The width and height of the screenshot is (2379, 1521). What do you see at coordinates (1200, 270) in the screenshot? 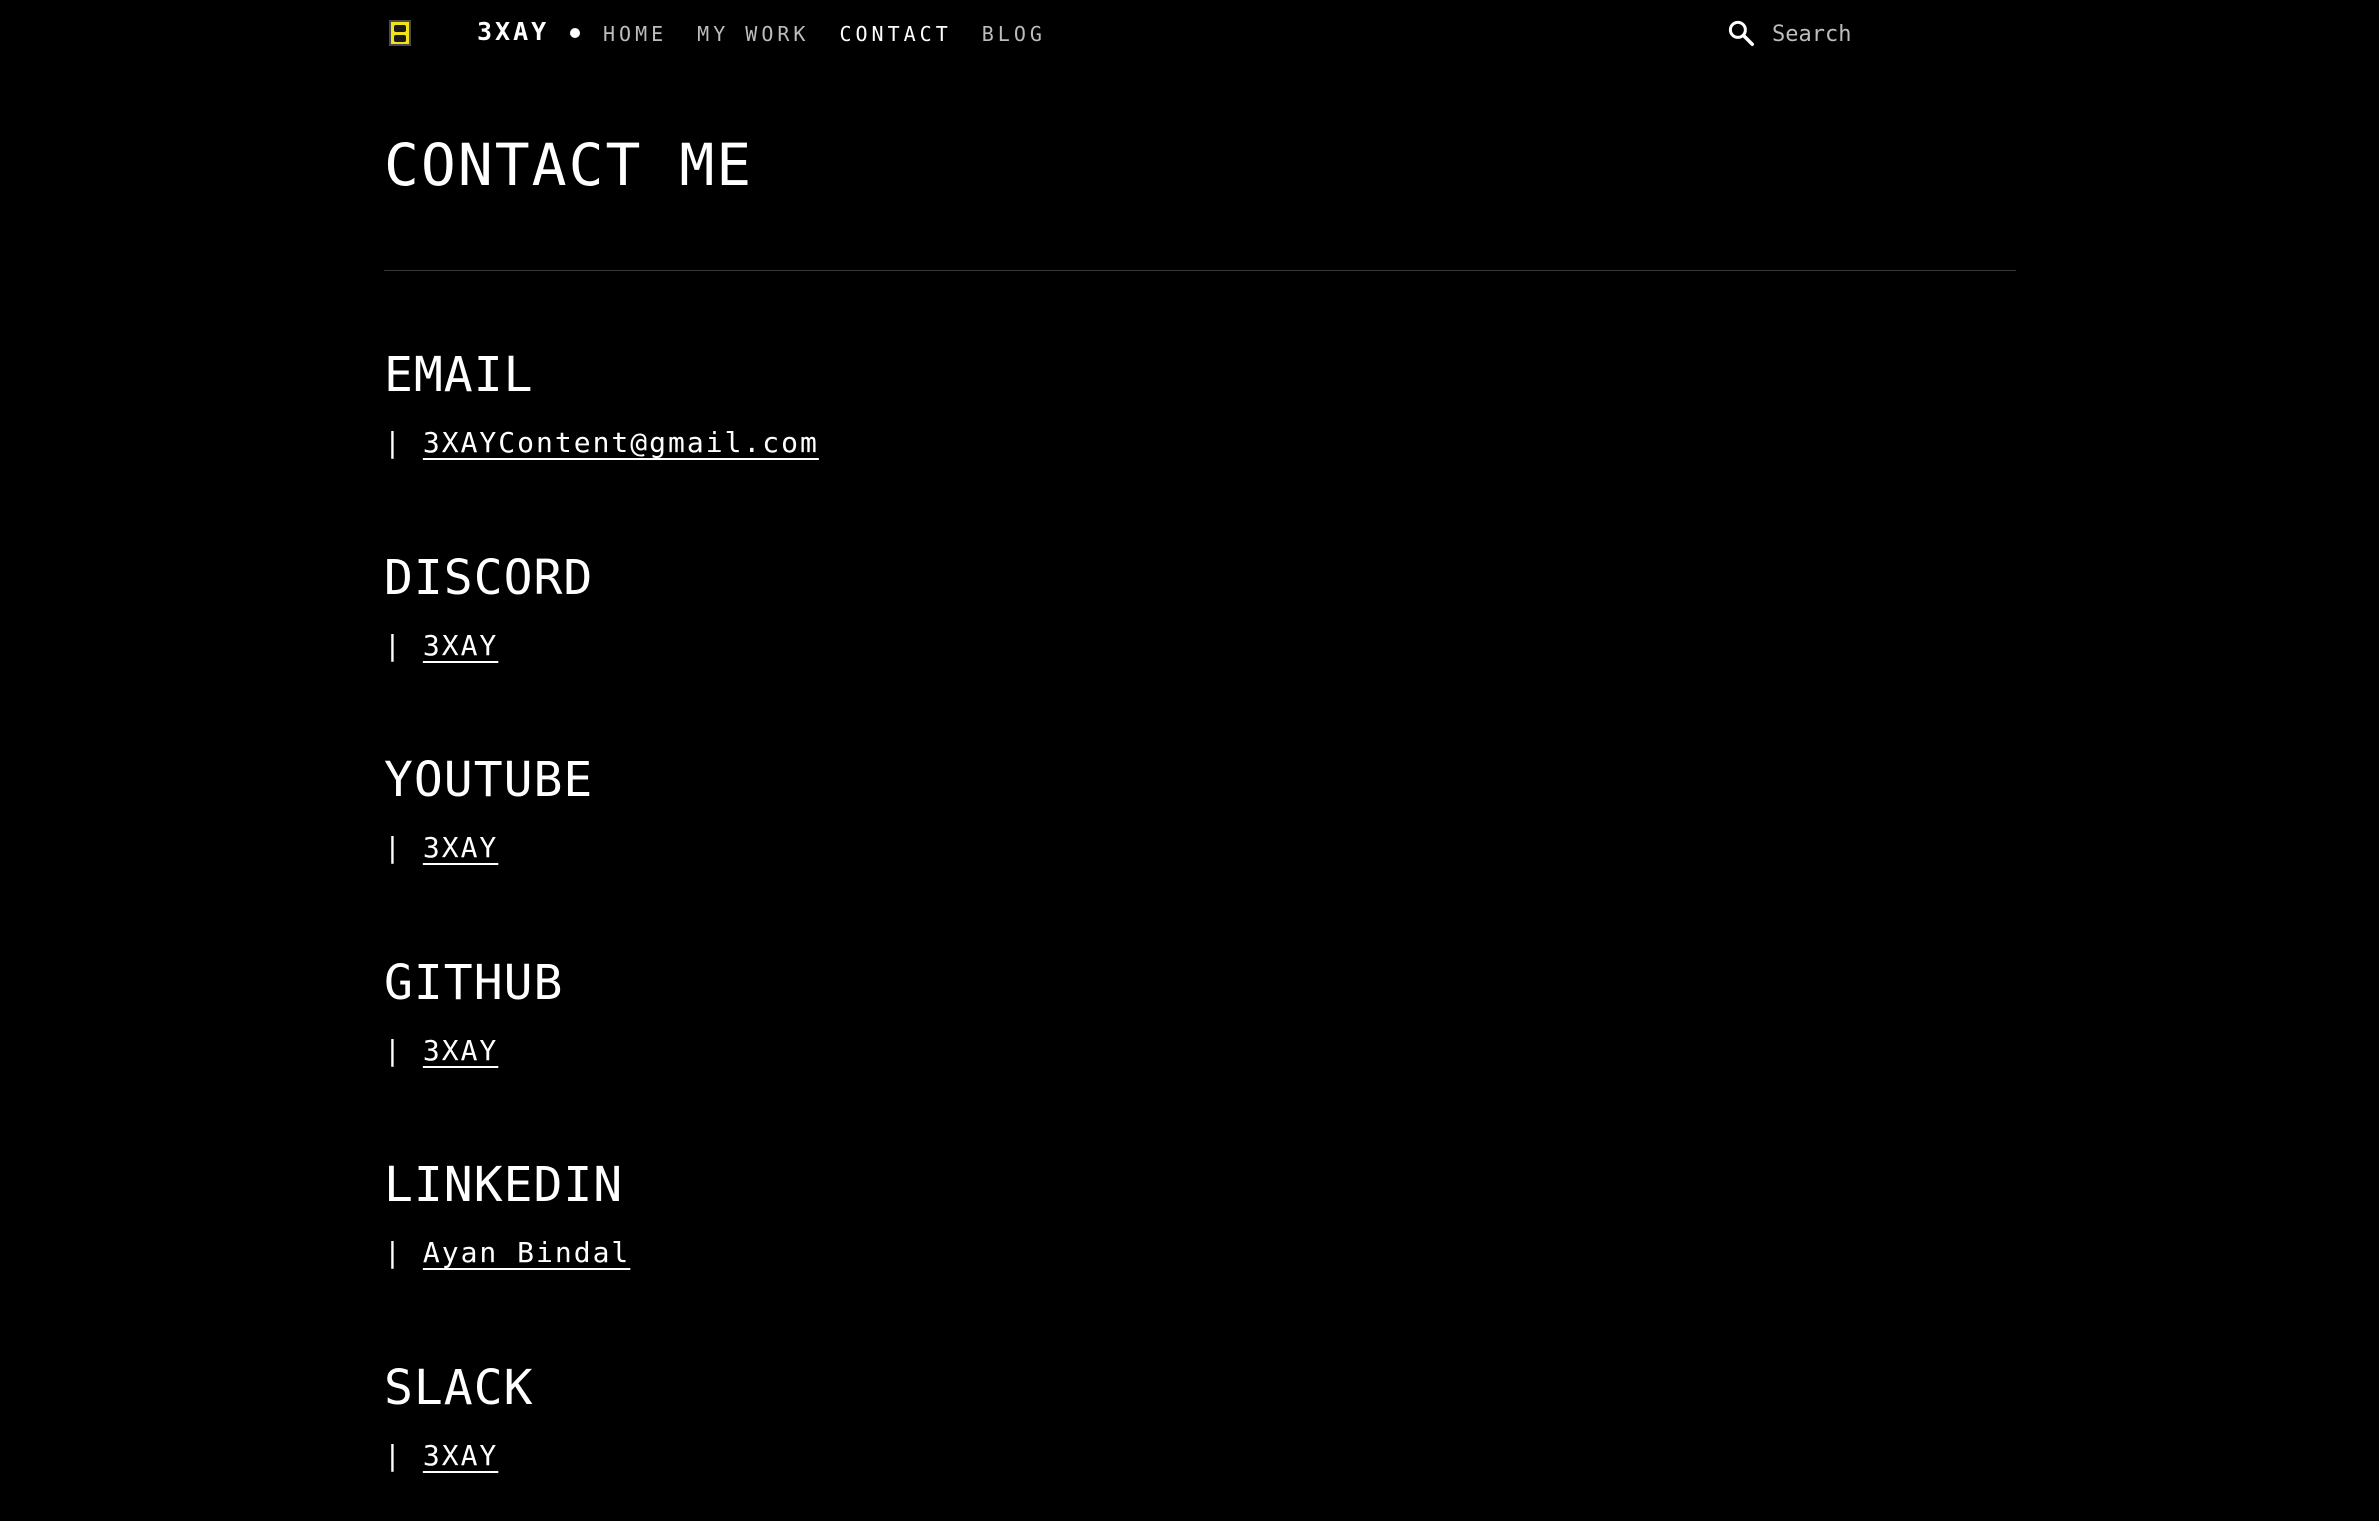
I see `title-divider` at bounding box center [1200, 270].